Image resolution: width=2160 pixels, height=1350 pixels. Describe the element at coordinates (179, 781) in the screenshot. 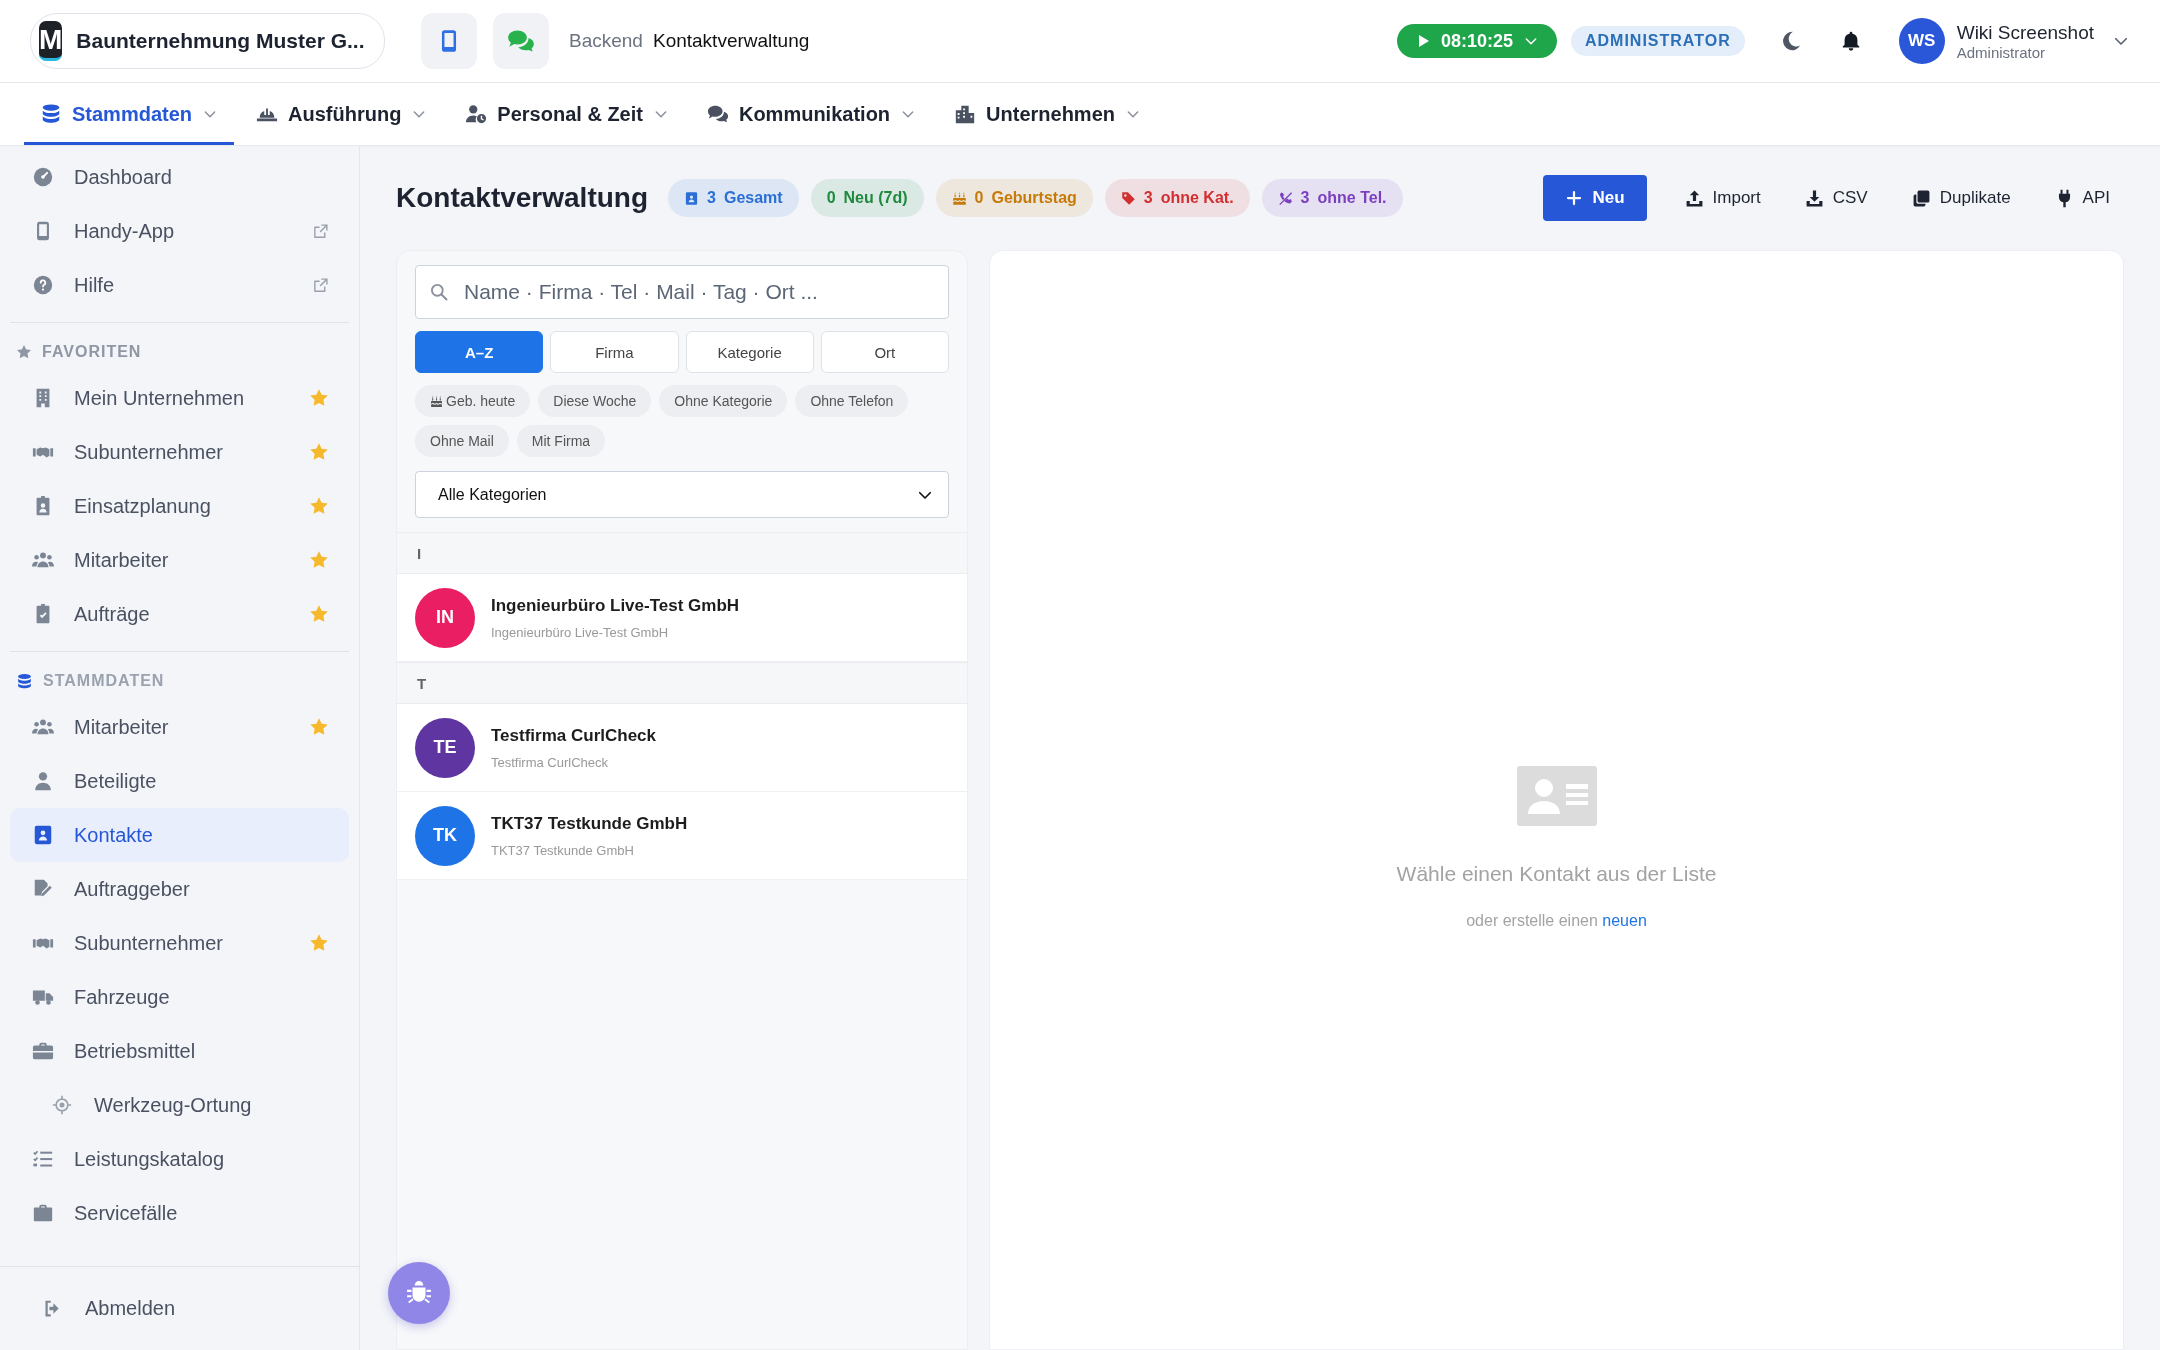

I see `sidebar-item: Beteiligte` at that location.